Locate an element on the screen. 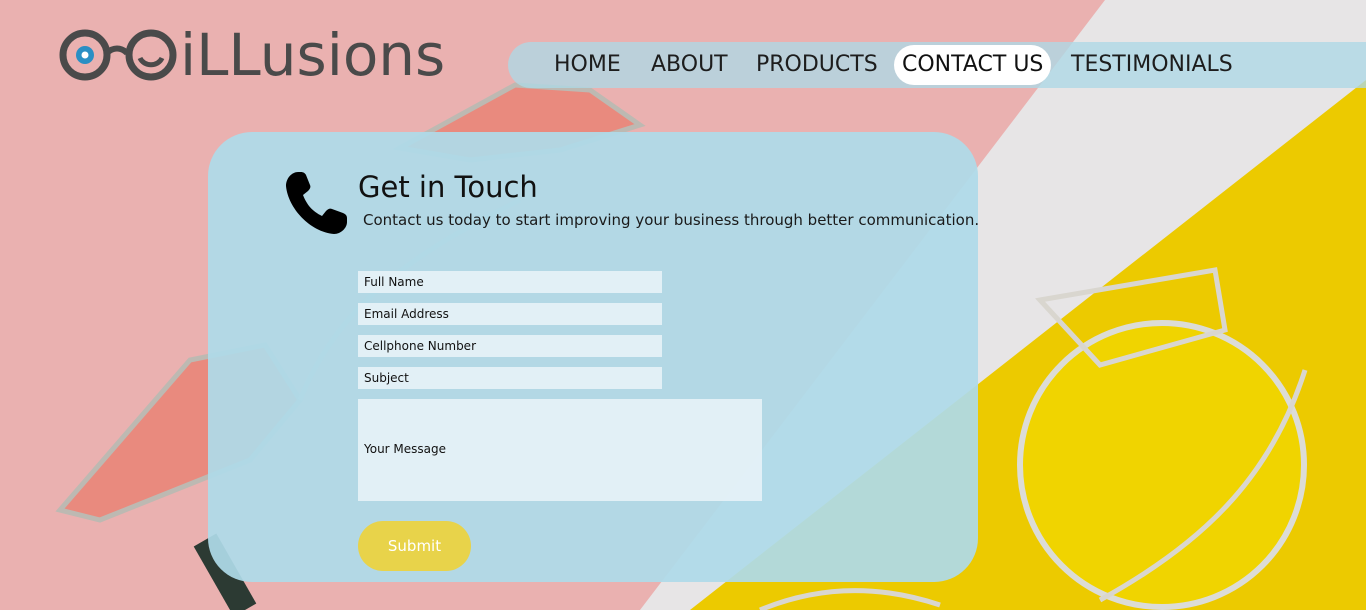 This screenshot has height=610, width=1366. submit-button: Submit is located at coordinates (414, 546).